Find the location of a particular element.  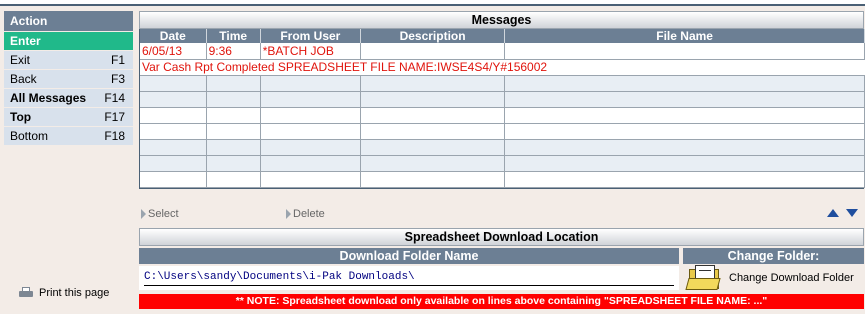

action-top-label: Top is located at coordinates (21, 117).